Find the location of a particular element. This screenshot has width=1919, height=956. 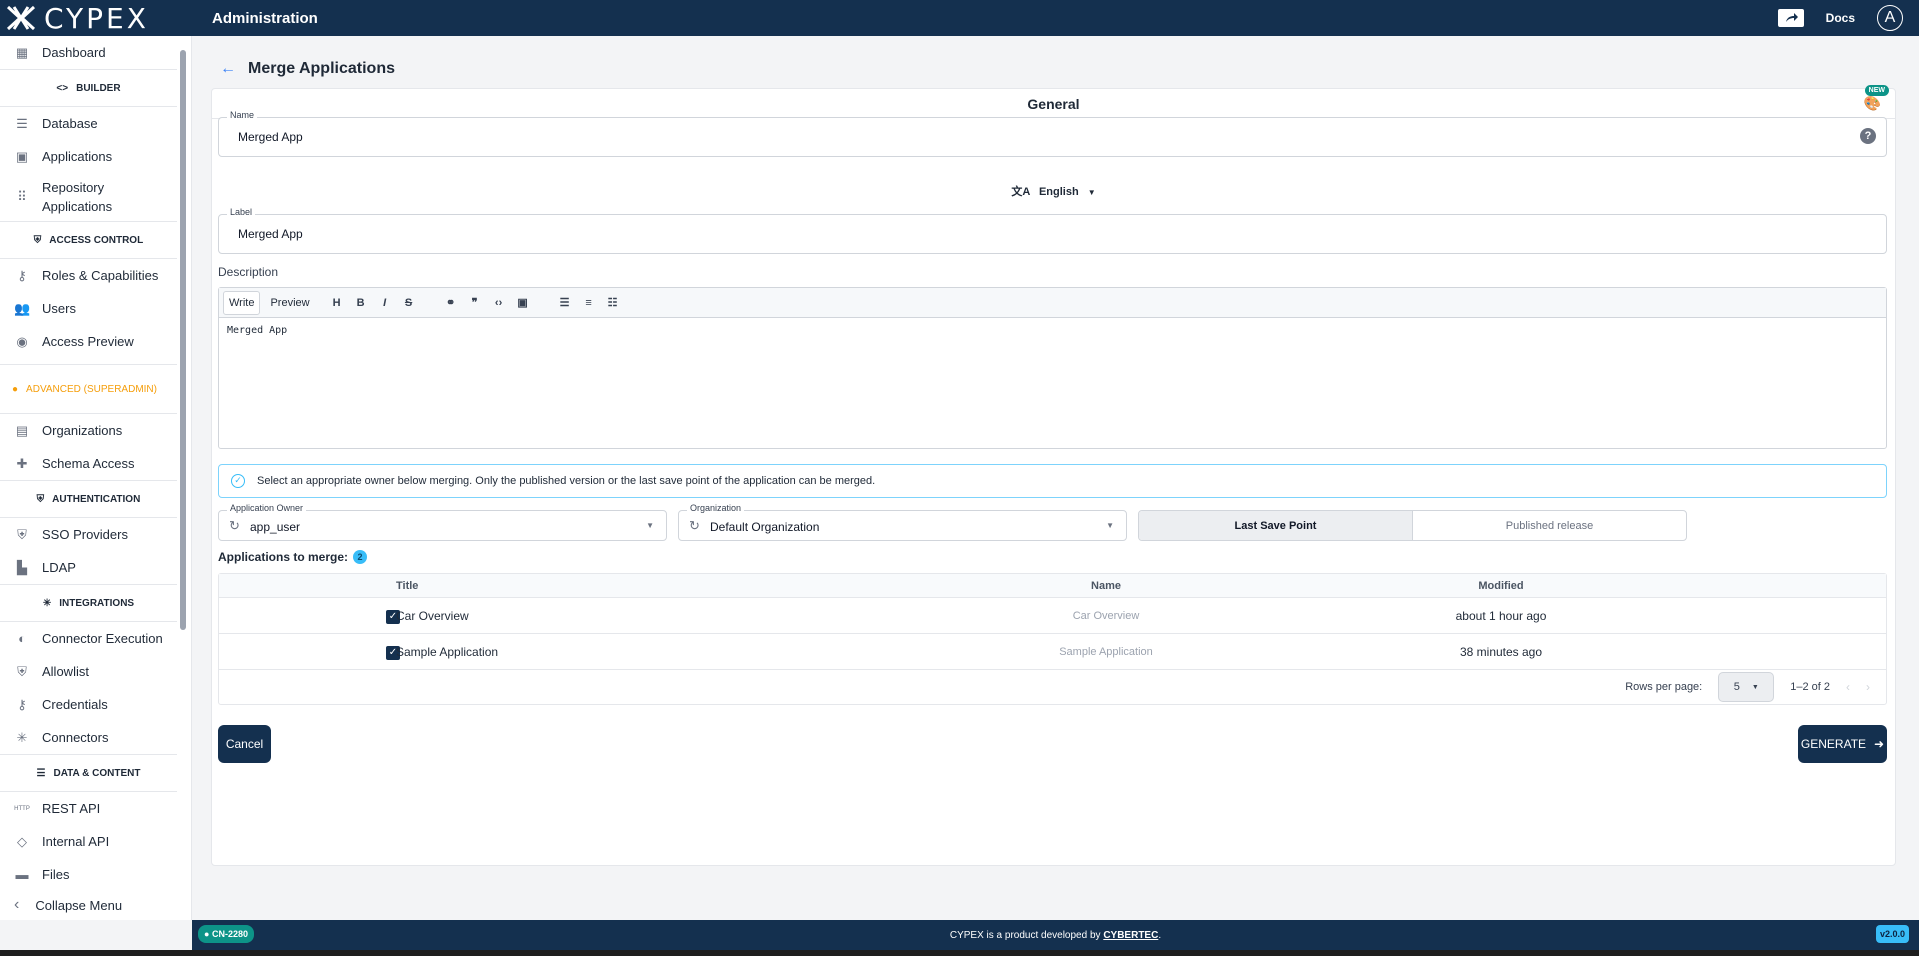

label-label: Label is located at coordinates (241, 212).